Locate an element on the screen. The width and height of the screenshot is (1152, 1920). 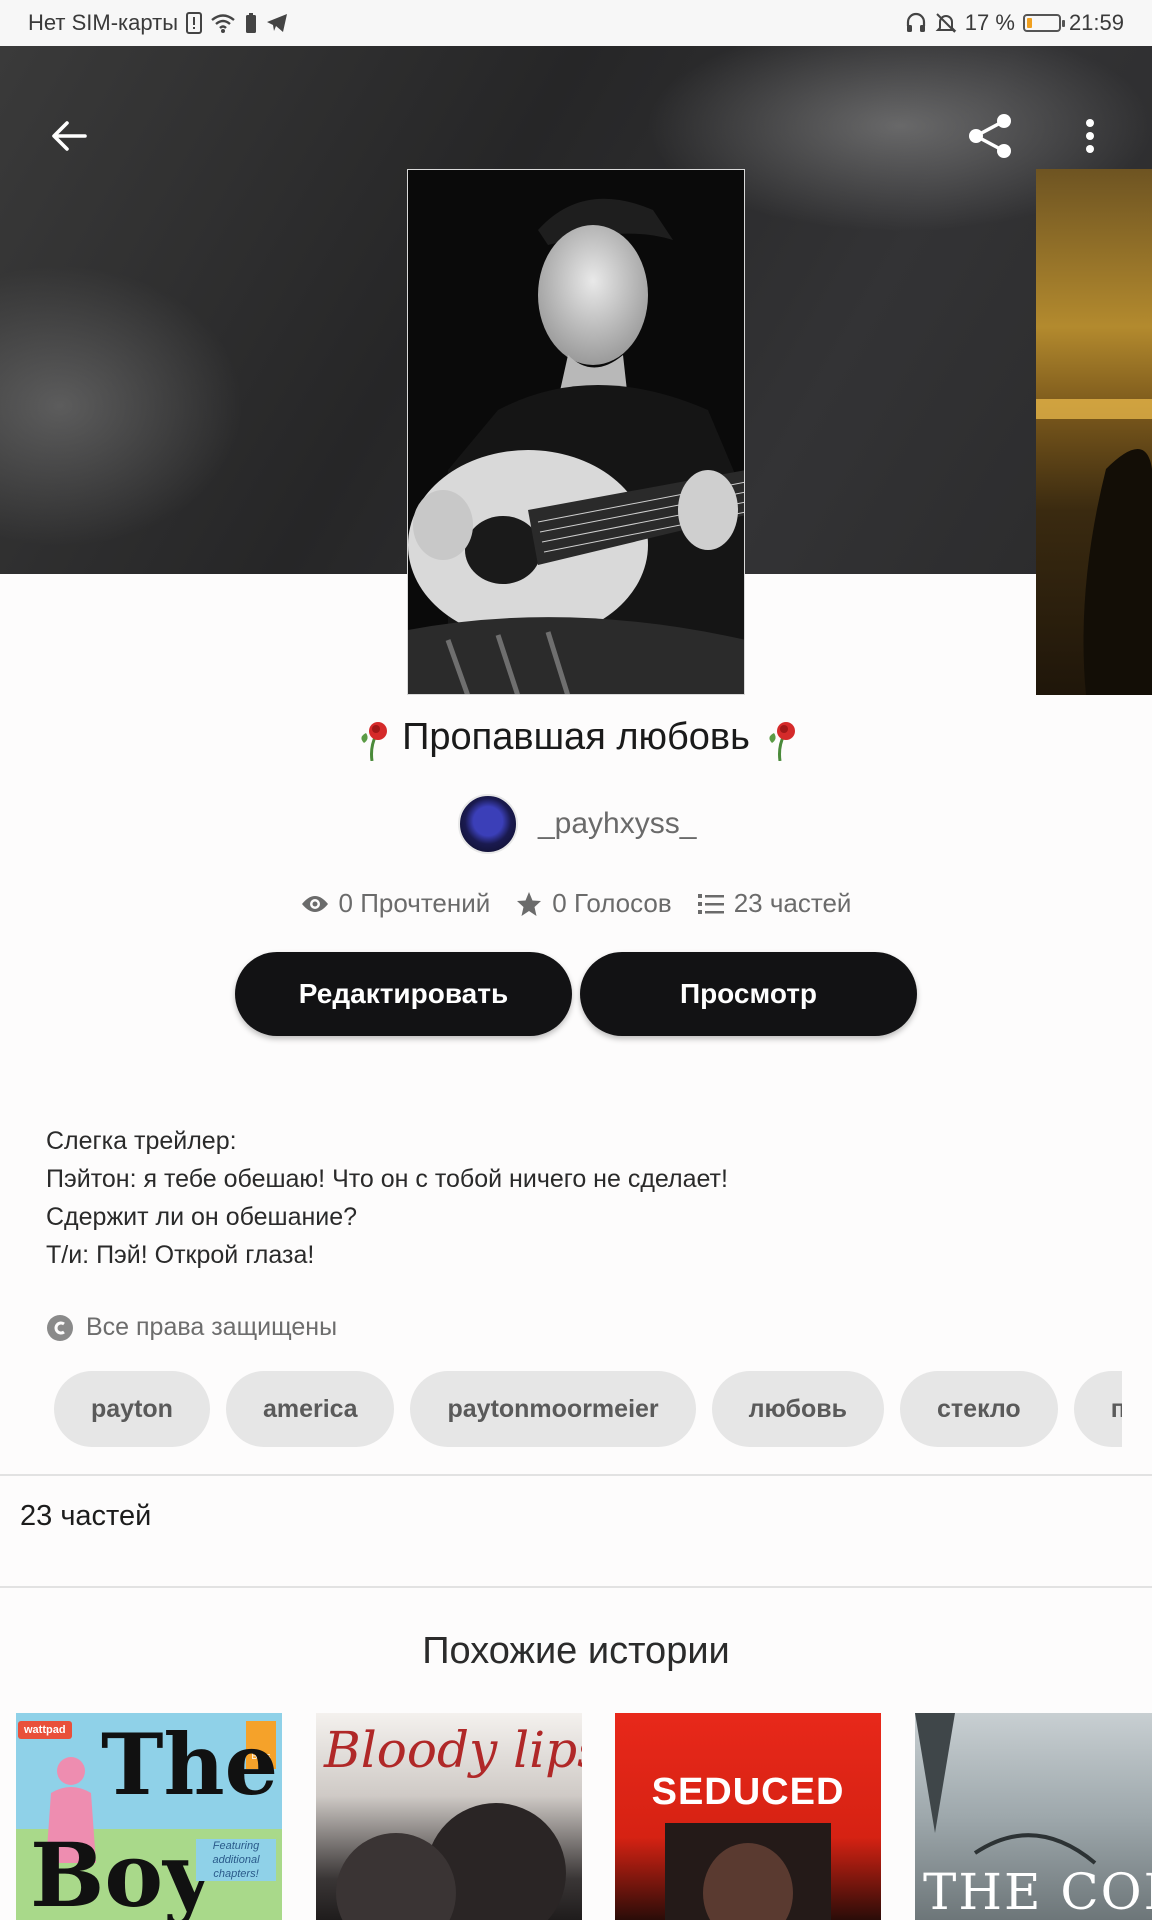
bell-off-icon is located at coordinates (946, 23).